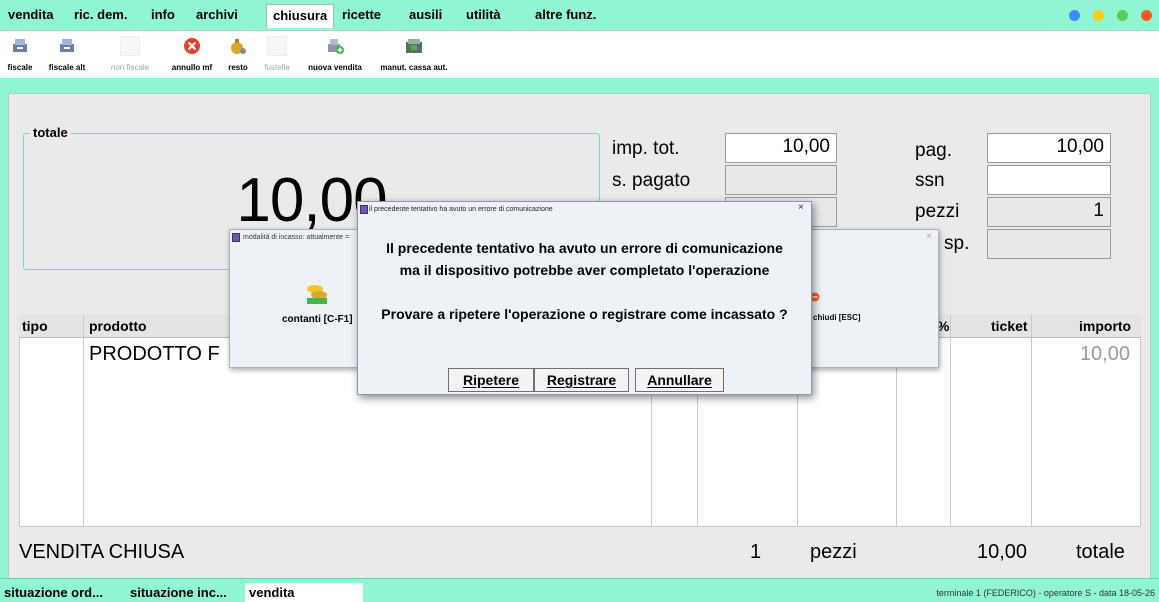 The width and height of the screenshot is (1159, 602). I want to click on registrare-button: Registrare, so click(581, 380).